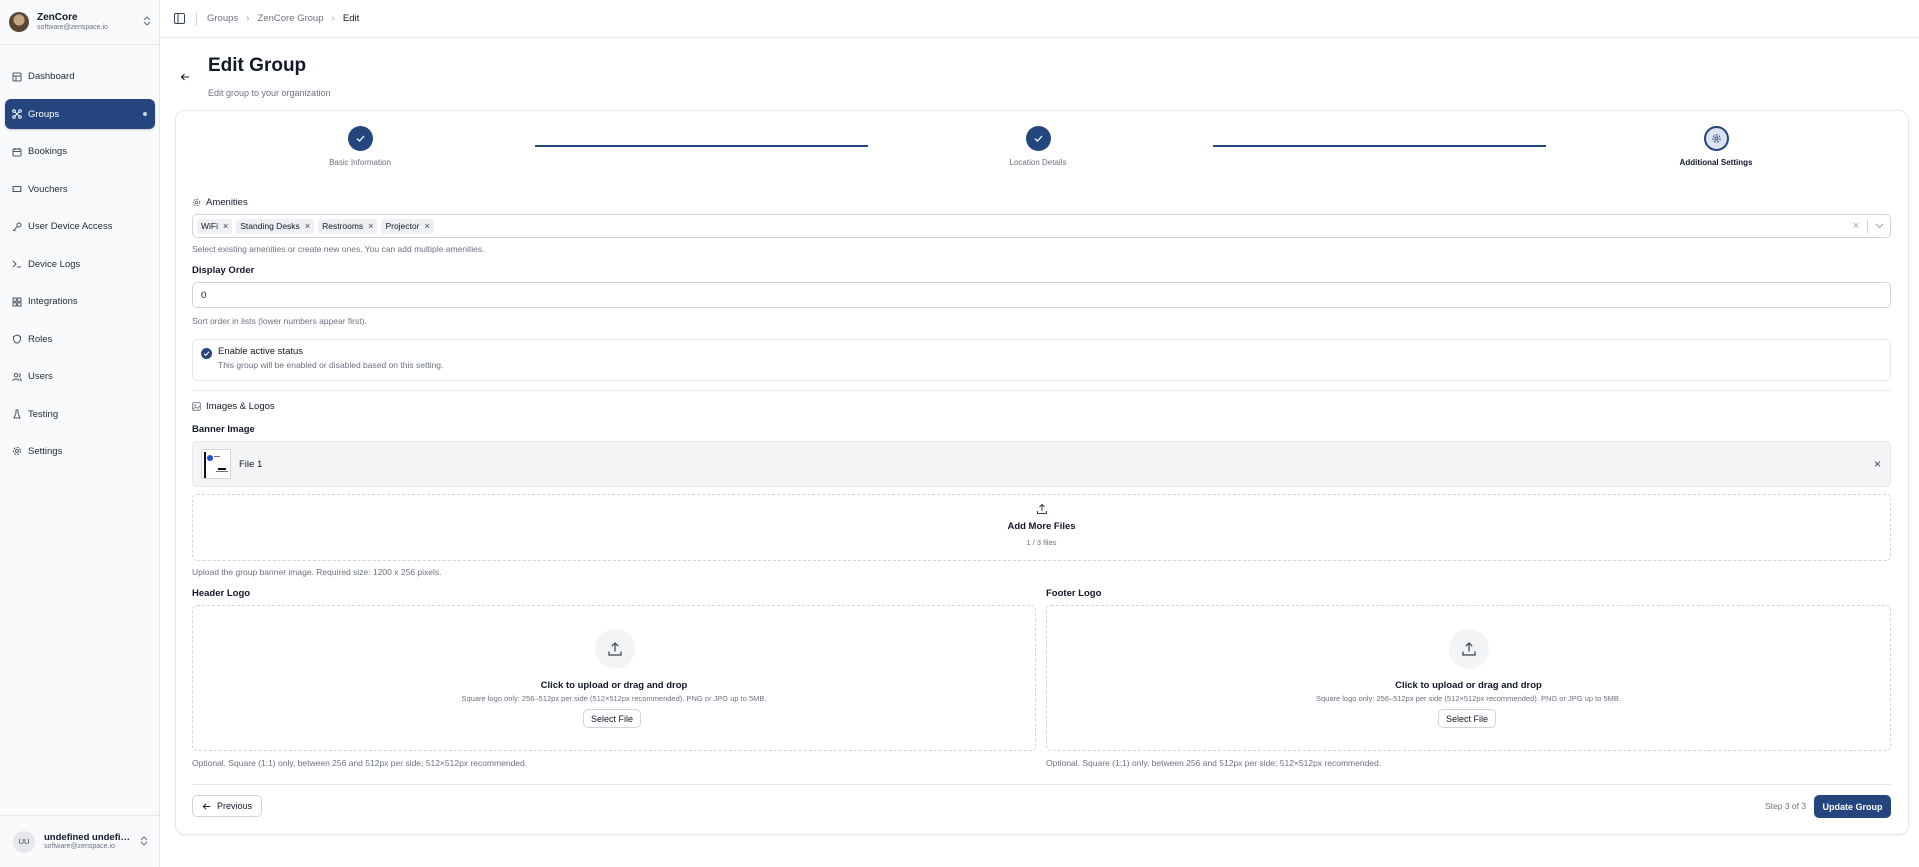  What do you see at coordinates (40, 377) in the screenshot?
I see `sidebar-item-label: Users` at bounding box center [40, 377].